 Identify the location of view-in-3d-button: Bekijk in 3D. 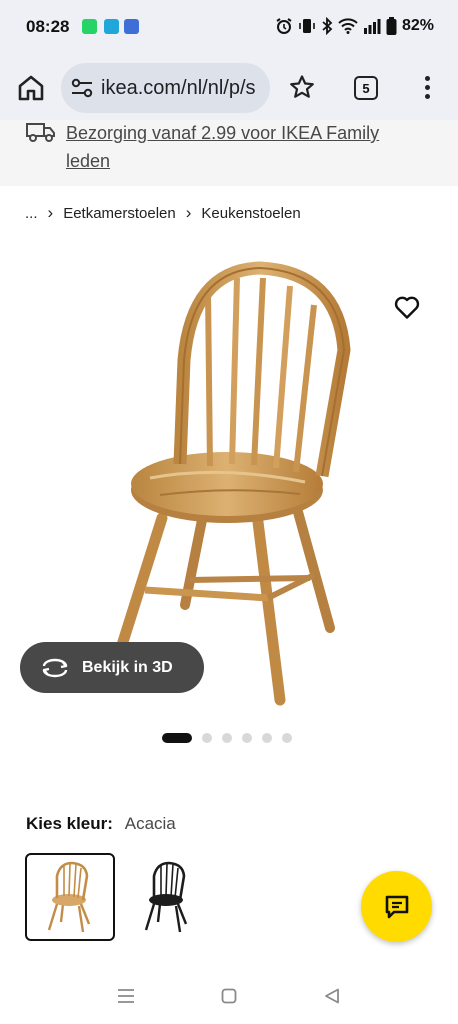
(112, 667).